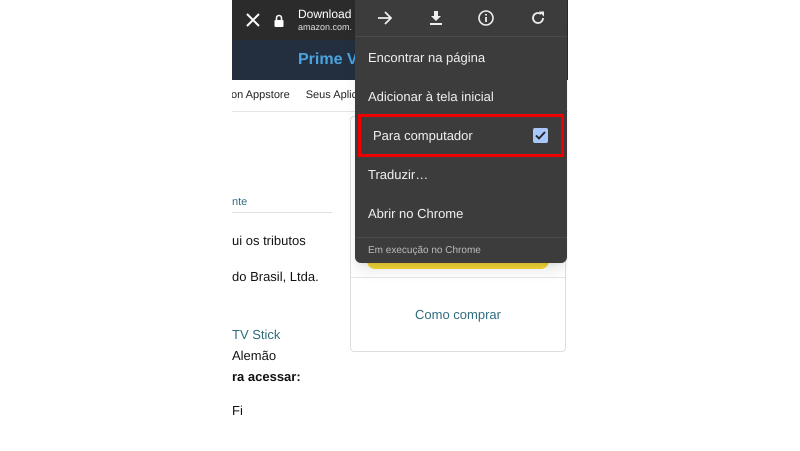 The width and height of the screenshot is (800, 451). What do you see at coordinates (458, 314) in the screenshot?
I see `how-to-buy-link: Como comprar` at bounding box center [458, 314].